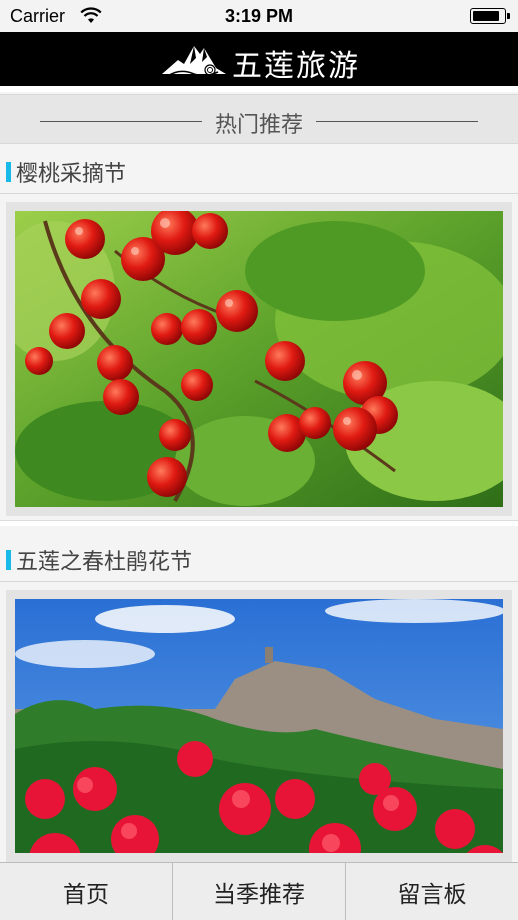 This screenshot has height=920, width=518. What do you see at coordinates (397, 121) in the screenshot?
I see `header-line-right` at bounding box center [397, 121].